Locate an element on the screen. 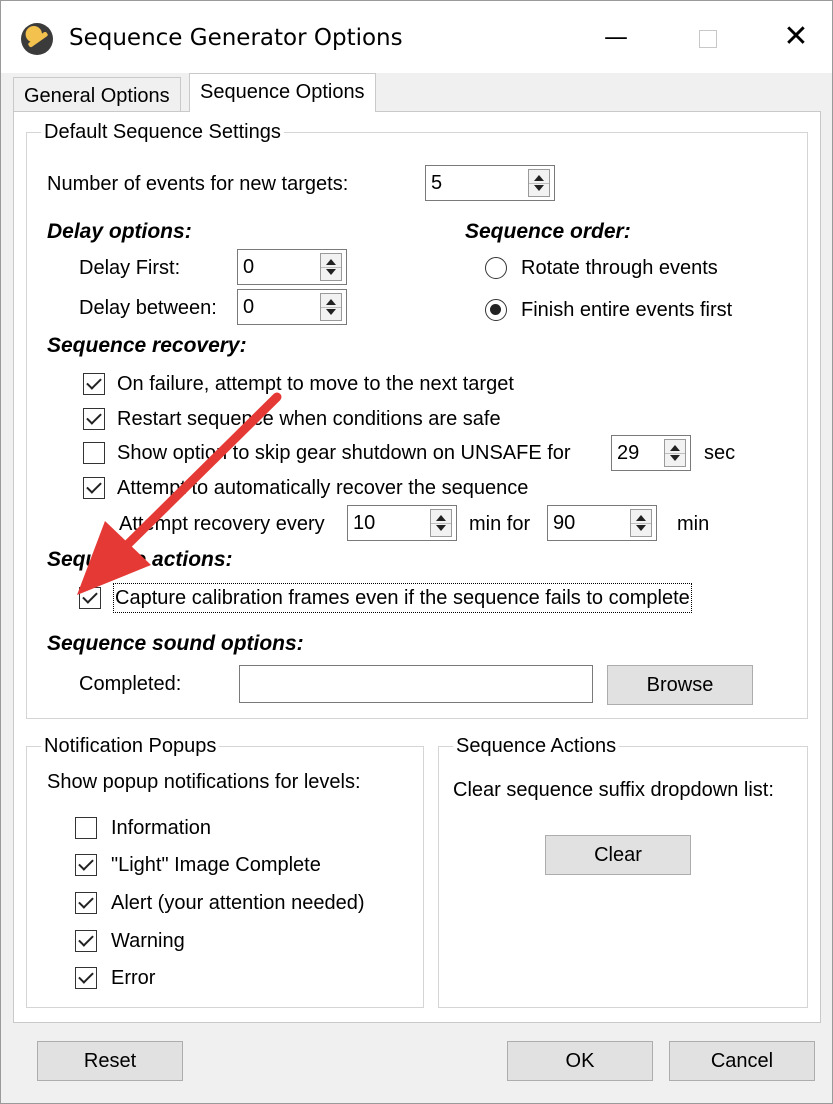 The height and width of the screenshot is (1104, 833). sequence-actions-heading: Sequence actions: is located at coordinates (140, 559).